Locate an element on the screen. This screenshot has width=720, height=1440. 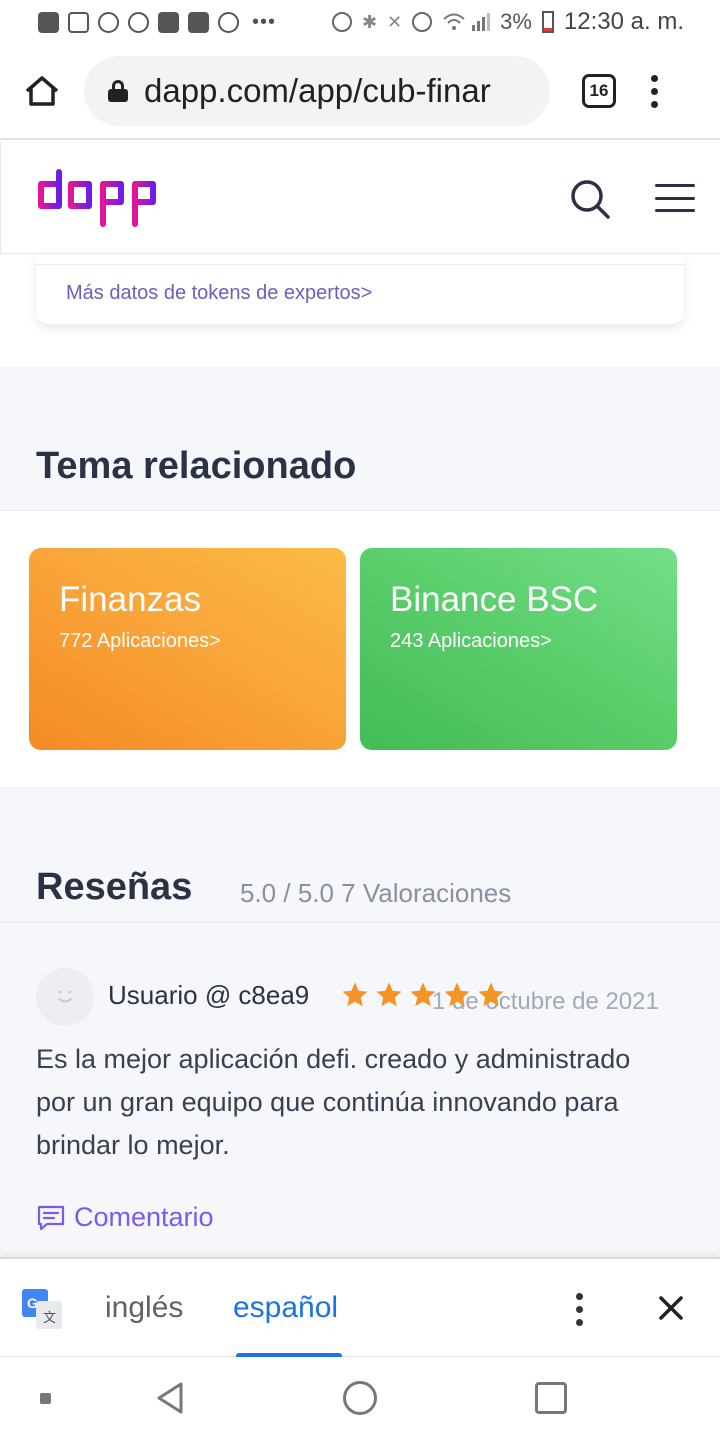
home-button is located at coordinates (42, 91).